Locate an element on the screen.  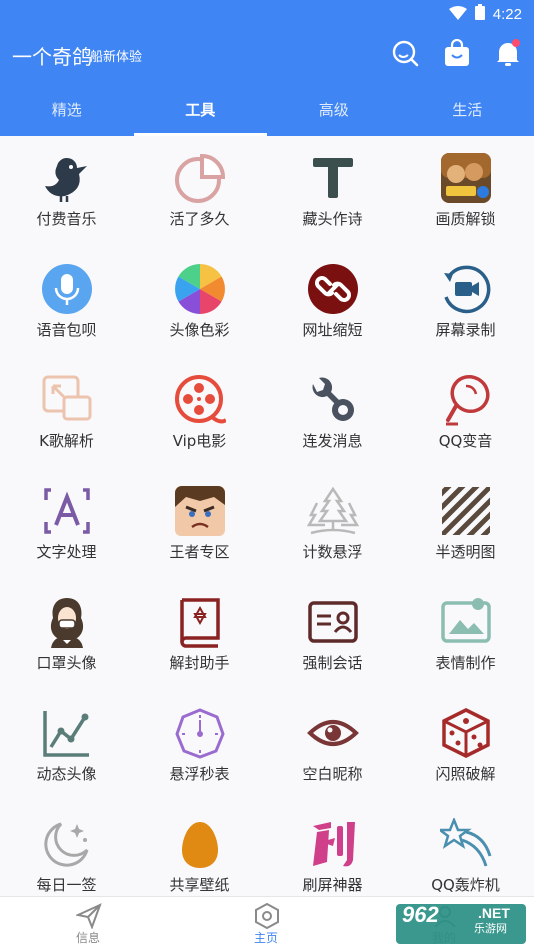
watermark: 962 .NET 乐游网 is located at coordinates (464, 922).